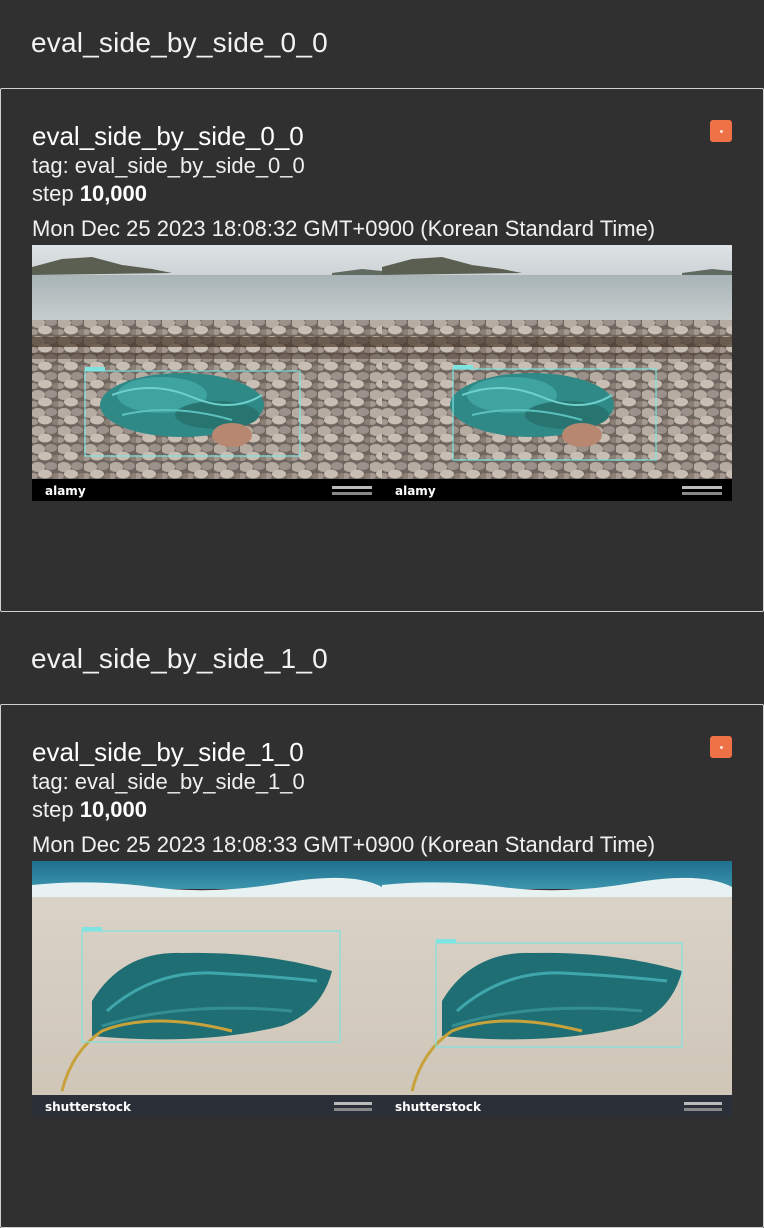 The height and width of the screenshot is (1228, 764). I want to click on image-panel-right: shutterstock, so click(557, 989).